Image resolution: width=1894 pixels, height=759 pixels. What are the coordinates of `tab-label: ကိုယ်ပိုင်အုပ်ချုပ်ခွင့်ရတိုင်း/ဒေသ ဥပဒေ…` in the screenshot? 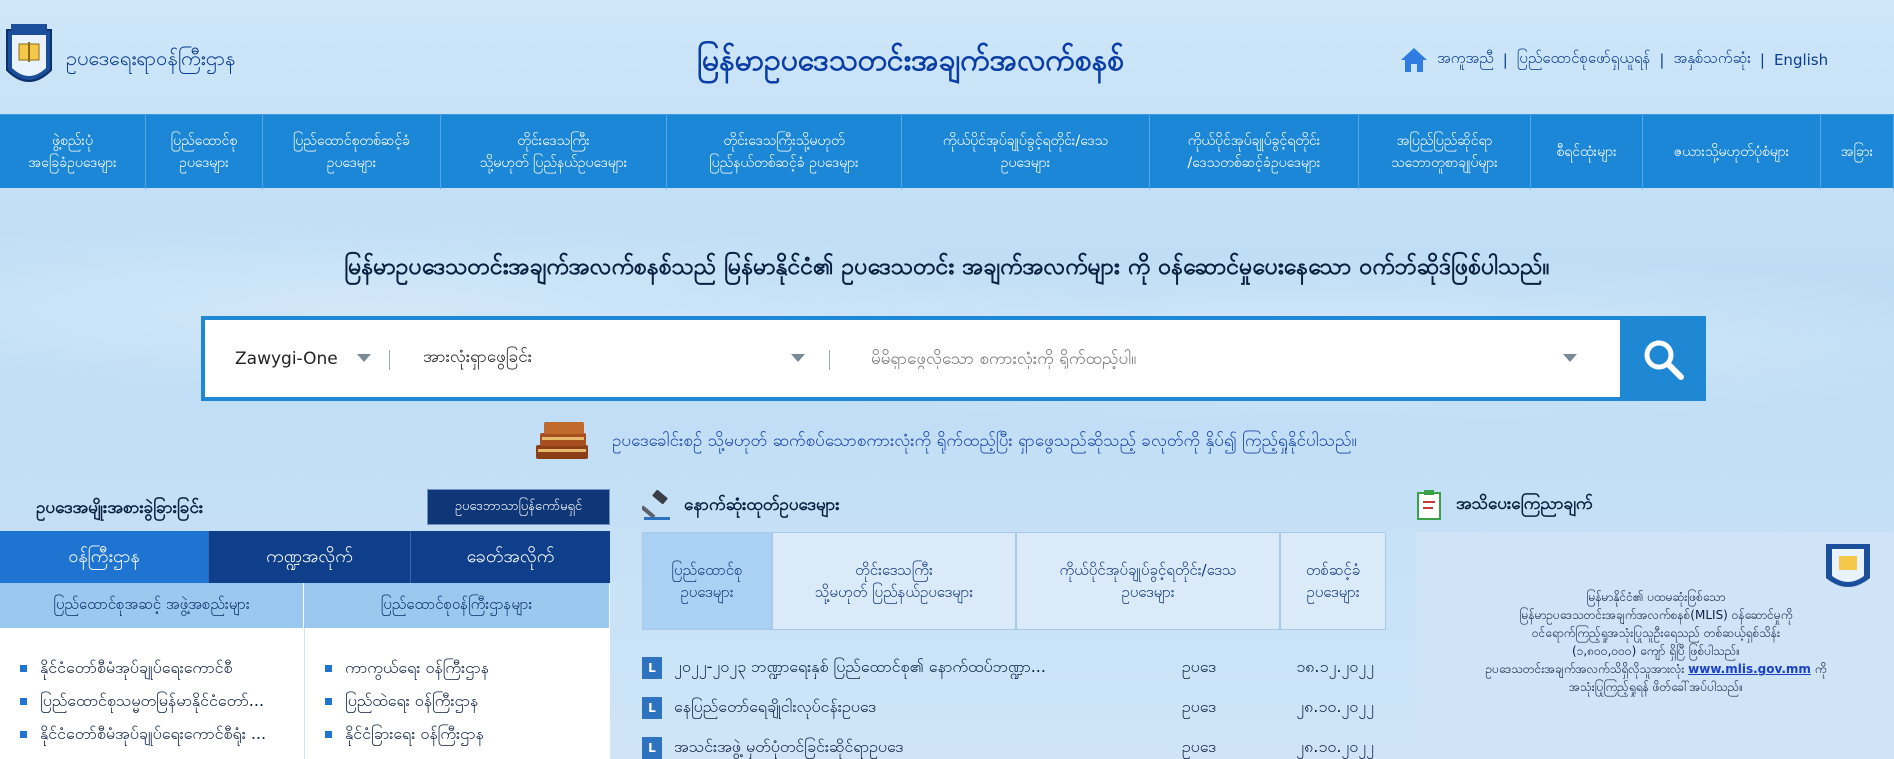 It's located at (1148, 581).